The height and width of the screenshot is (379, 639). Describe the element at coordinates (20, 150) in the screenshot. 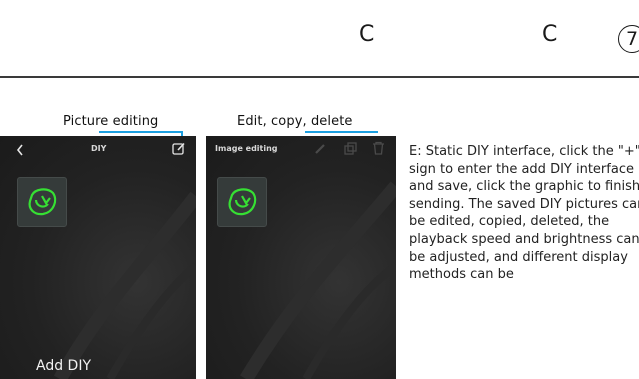

I see `chevron-left-icon` at that location.